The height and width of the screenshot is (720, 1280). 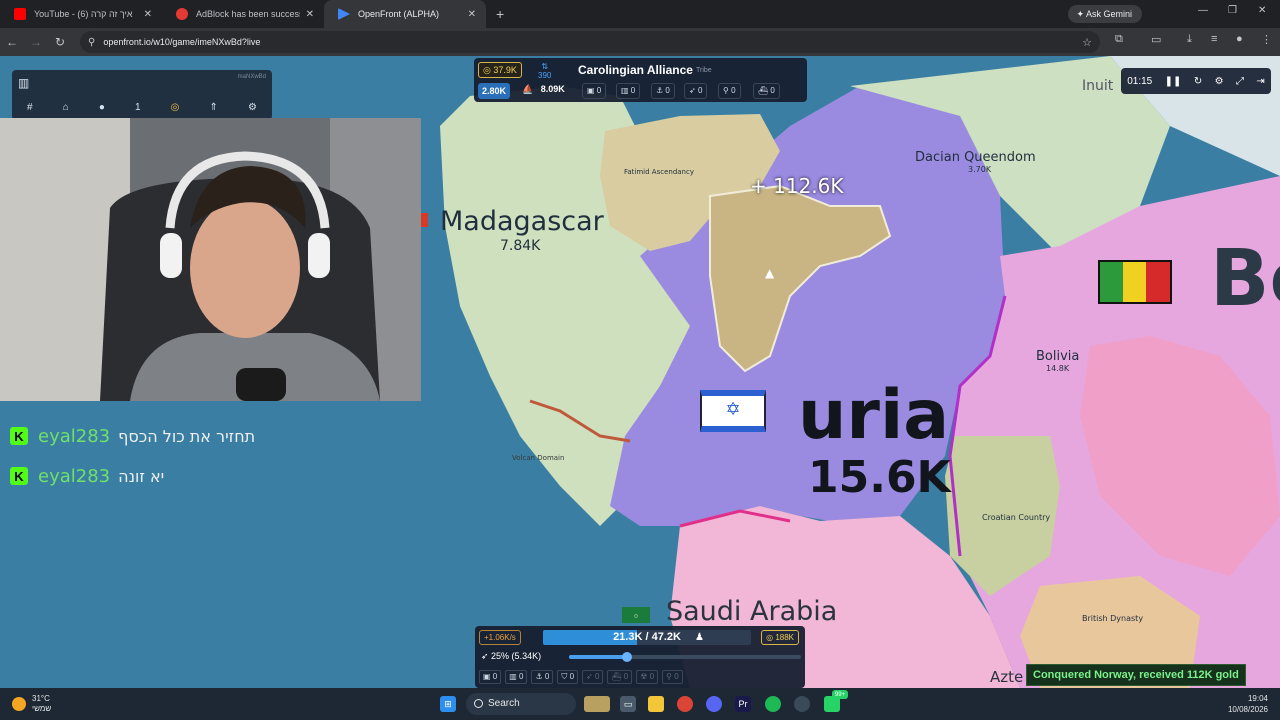 I want to click on streamer-webcam-image, so click(x=210, y=259).